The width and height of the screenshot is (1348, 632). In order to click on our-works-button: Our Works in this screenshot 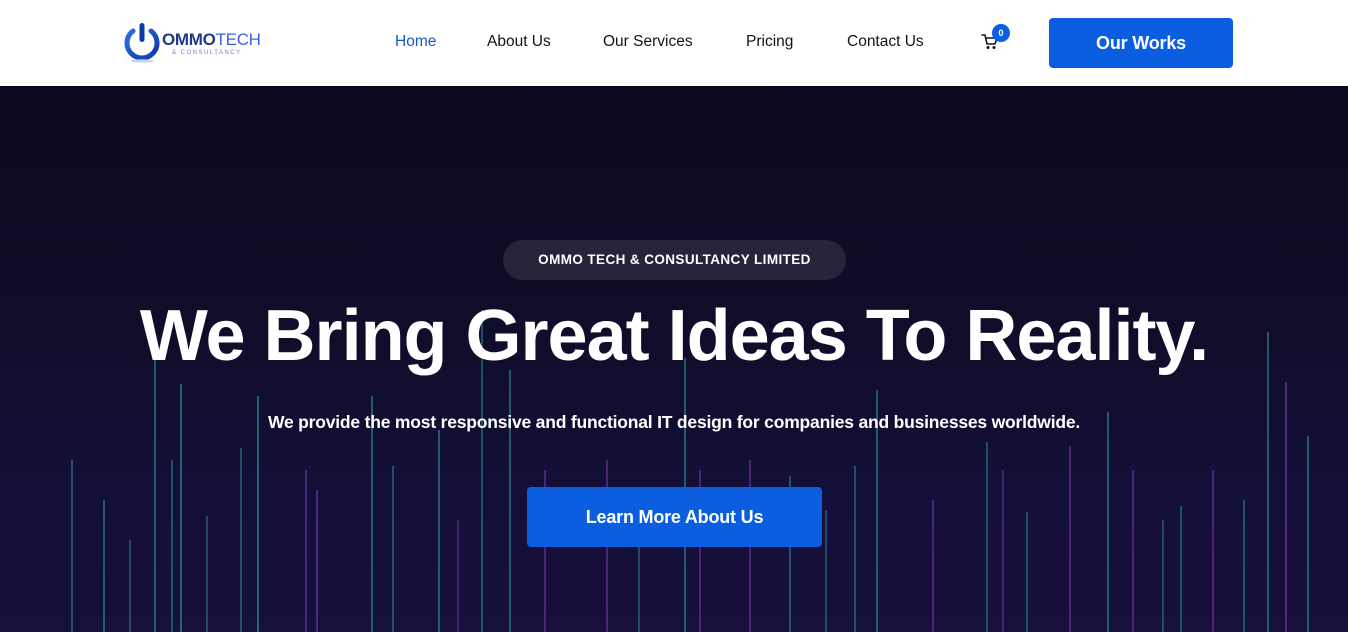, I will do `click(1141, 43)`.